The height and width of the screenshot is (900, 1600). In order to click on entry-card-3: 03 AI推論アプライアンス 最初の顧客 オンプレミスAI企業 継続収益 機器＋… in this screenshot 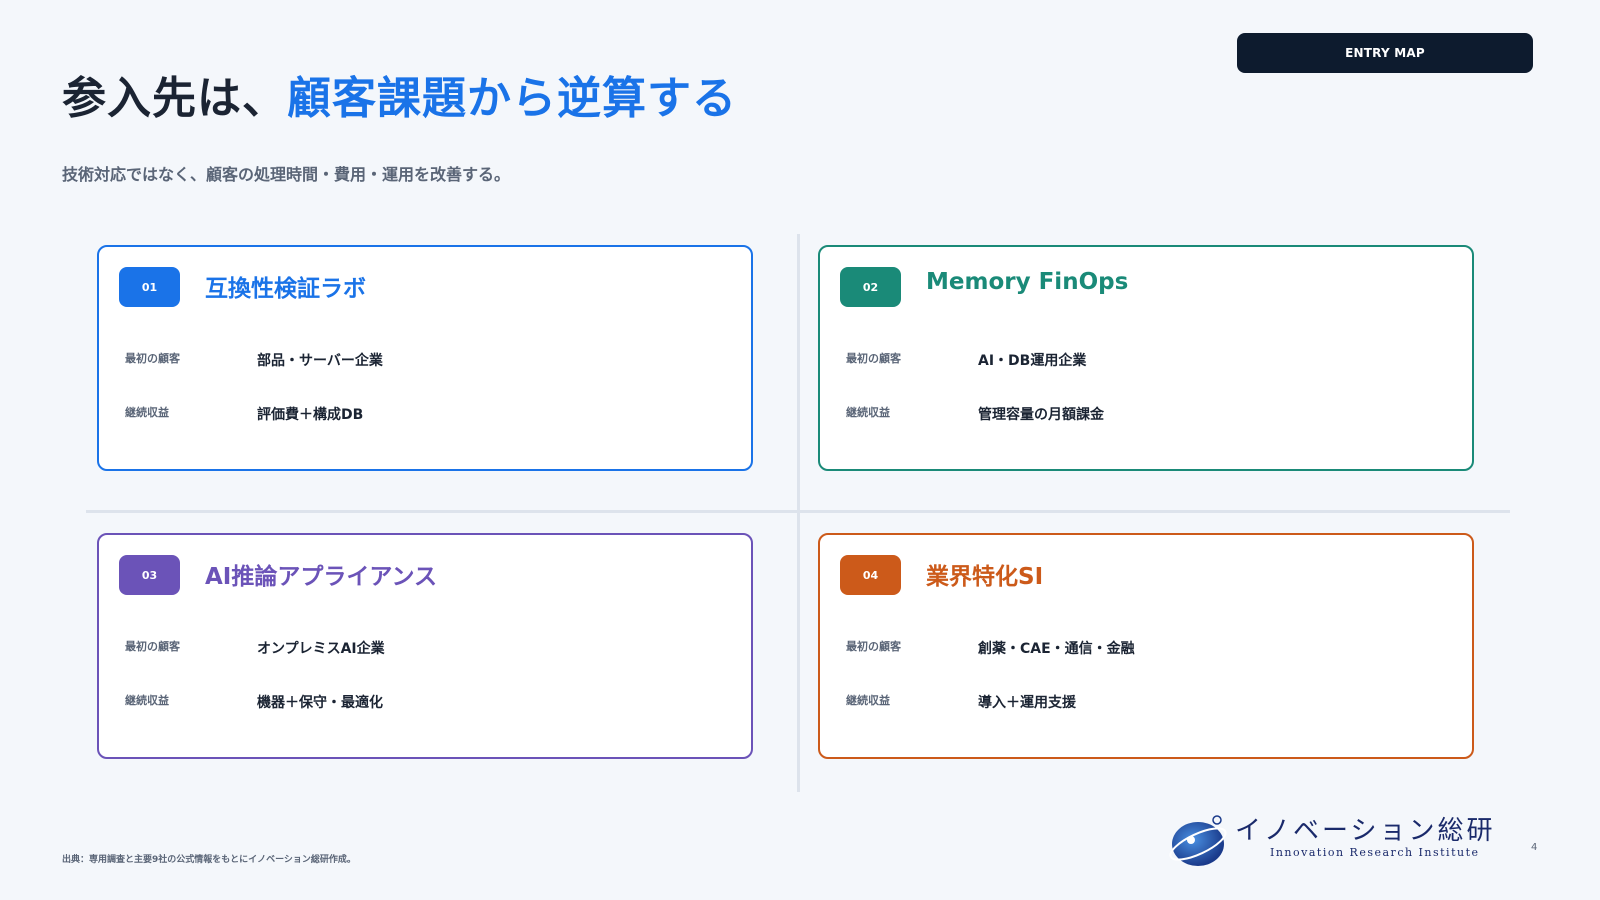, I will do `click(425, 646)`.